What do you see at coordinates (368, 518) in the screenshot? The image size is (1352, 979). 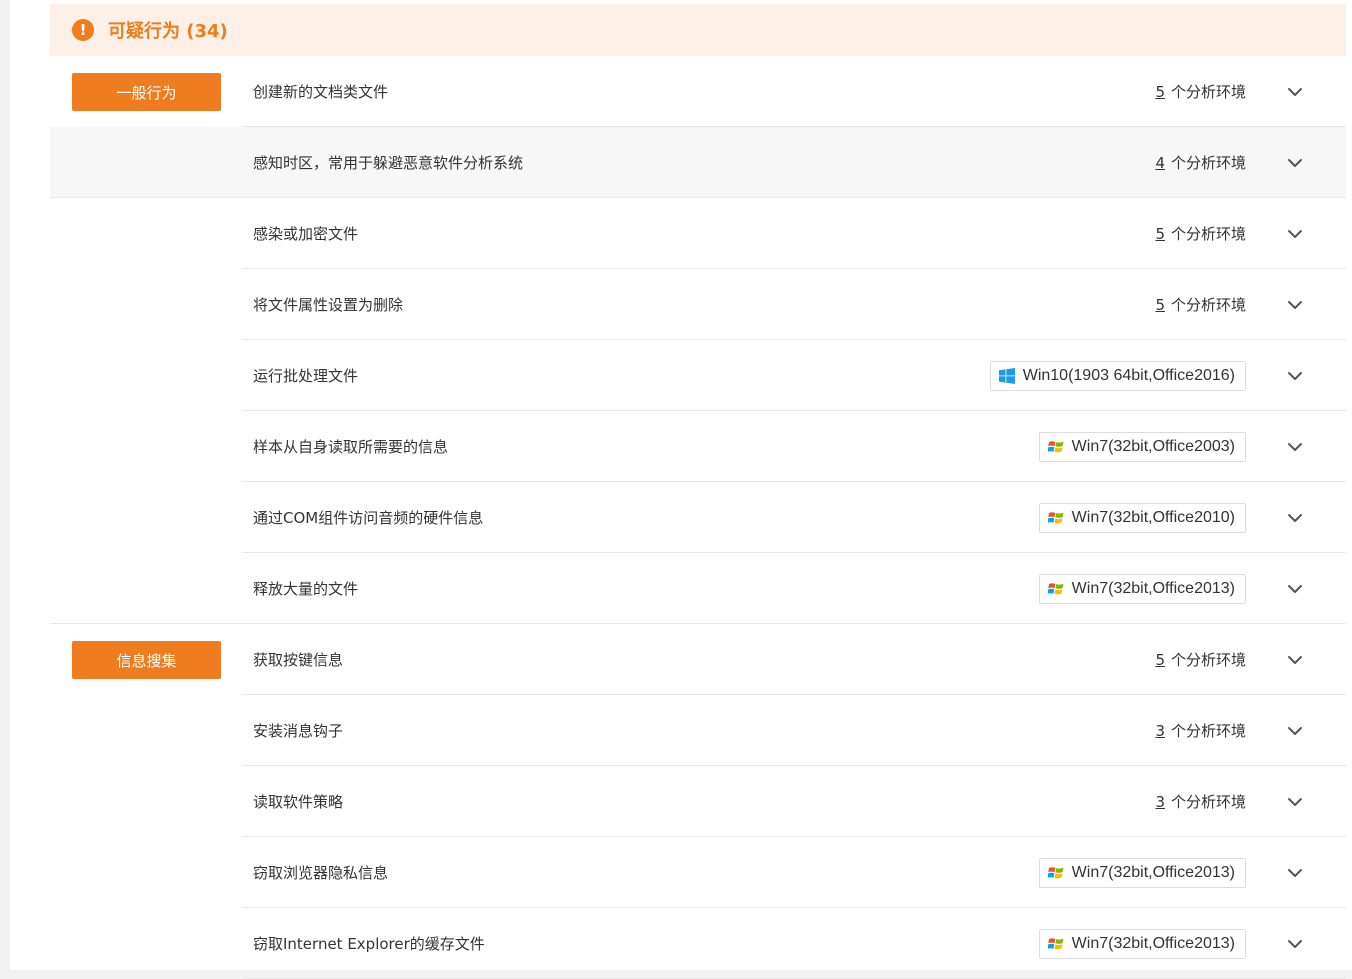 I see `behavior-name: 通过COM组件访问音频的硬件信息` at bounding box center [368, 518].